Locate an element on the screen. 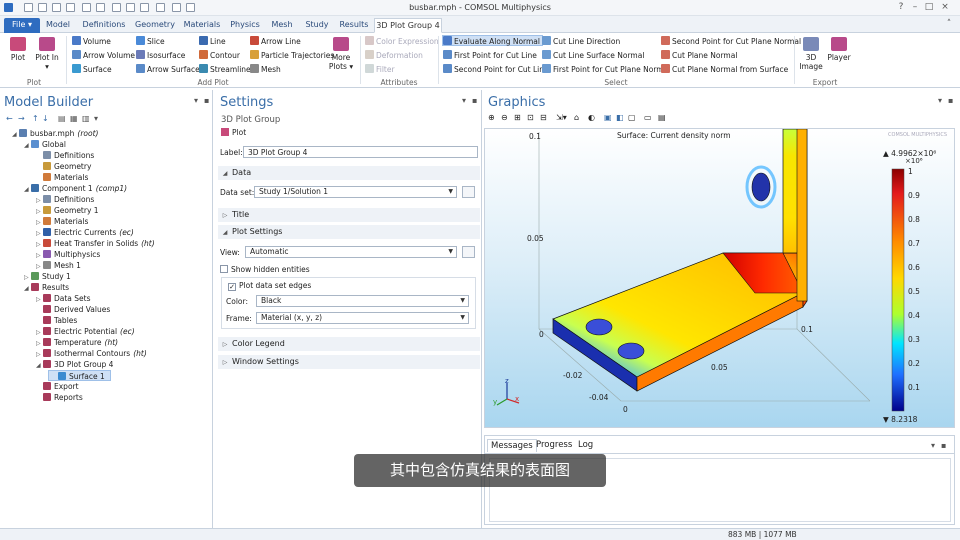 This screenshot has height=540, width=960. view-select: Automatic ▼ is located at coordinates (351, 252).